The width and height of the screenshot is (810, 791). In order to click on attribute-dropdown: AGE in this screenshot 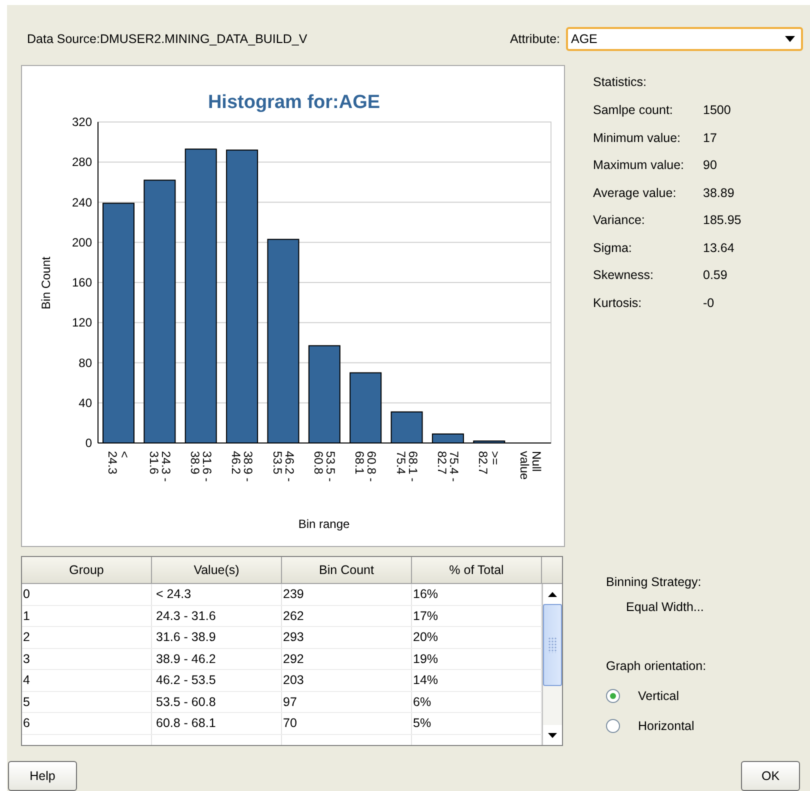, I will do `click(684, 39)`.